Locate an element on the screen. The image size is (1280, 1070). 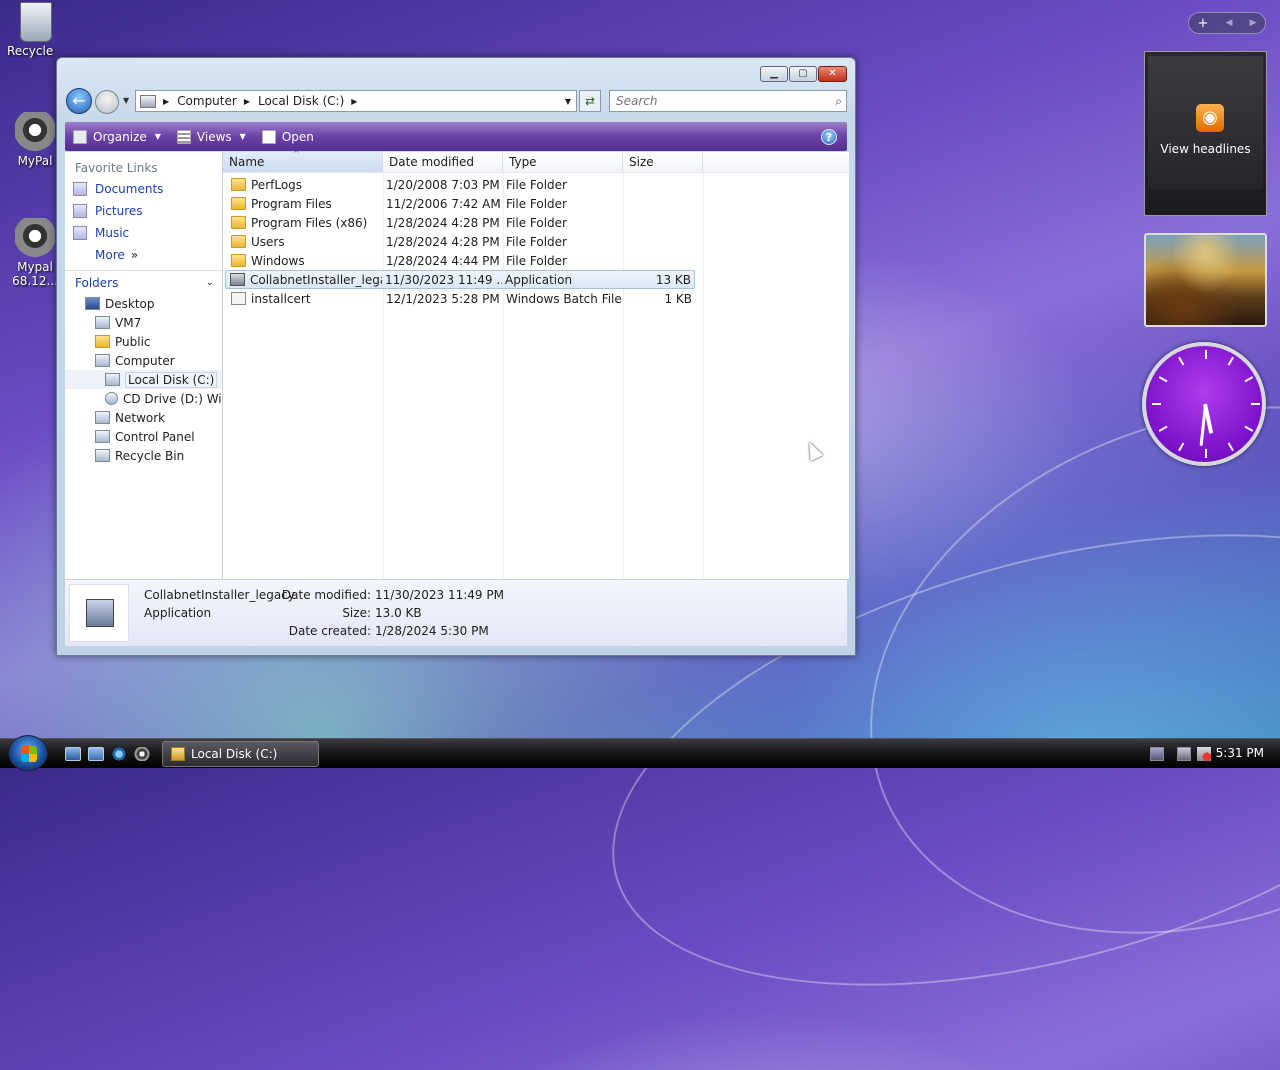
folders-header: Folders ⌄ is located at coordinates (143, 282).